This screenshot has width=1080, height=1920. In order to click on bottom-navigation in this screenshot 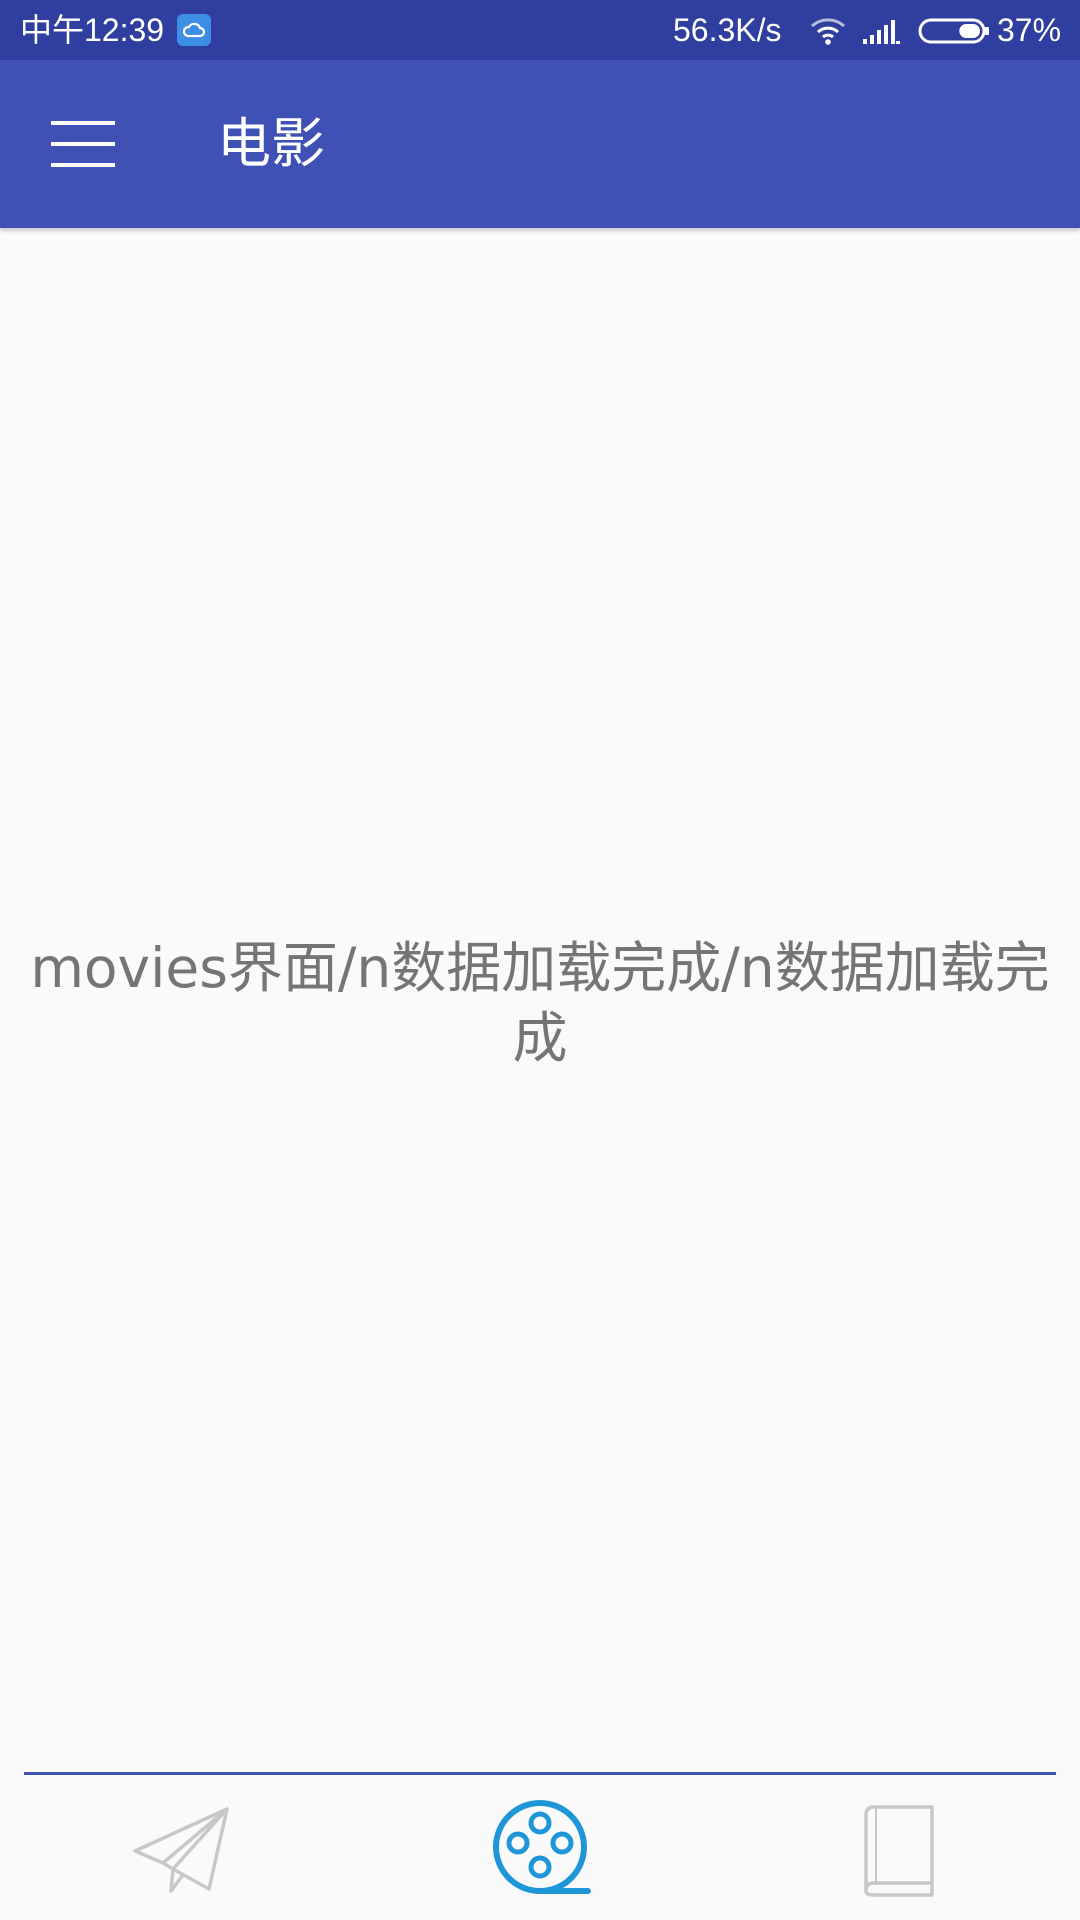, I will do `click(540, 1847)`.